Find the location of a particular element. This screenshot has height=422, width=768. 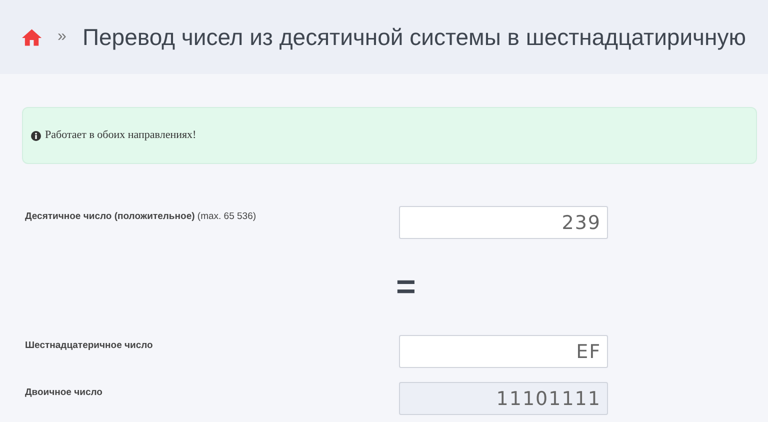

number-field: EF is located at coordinates (503, 351).